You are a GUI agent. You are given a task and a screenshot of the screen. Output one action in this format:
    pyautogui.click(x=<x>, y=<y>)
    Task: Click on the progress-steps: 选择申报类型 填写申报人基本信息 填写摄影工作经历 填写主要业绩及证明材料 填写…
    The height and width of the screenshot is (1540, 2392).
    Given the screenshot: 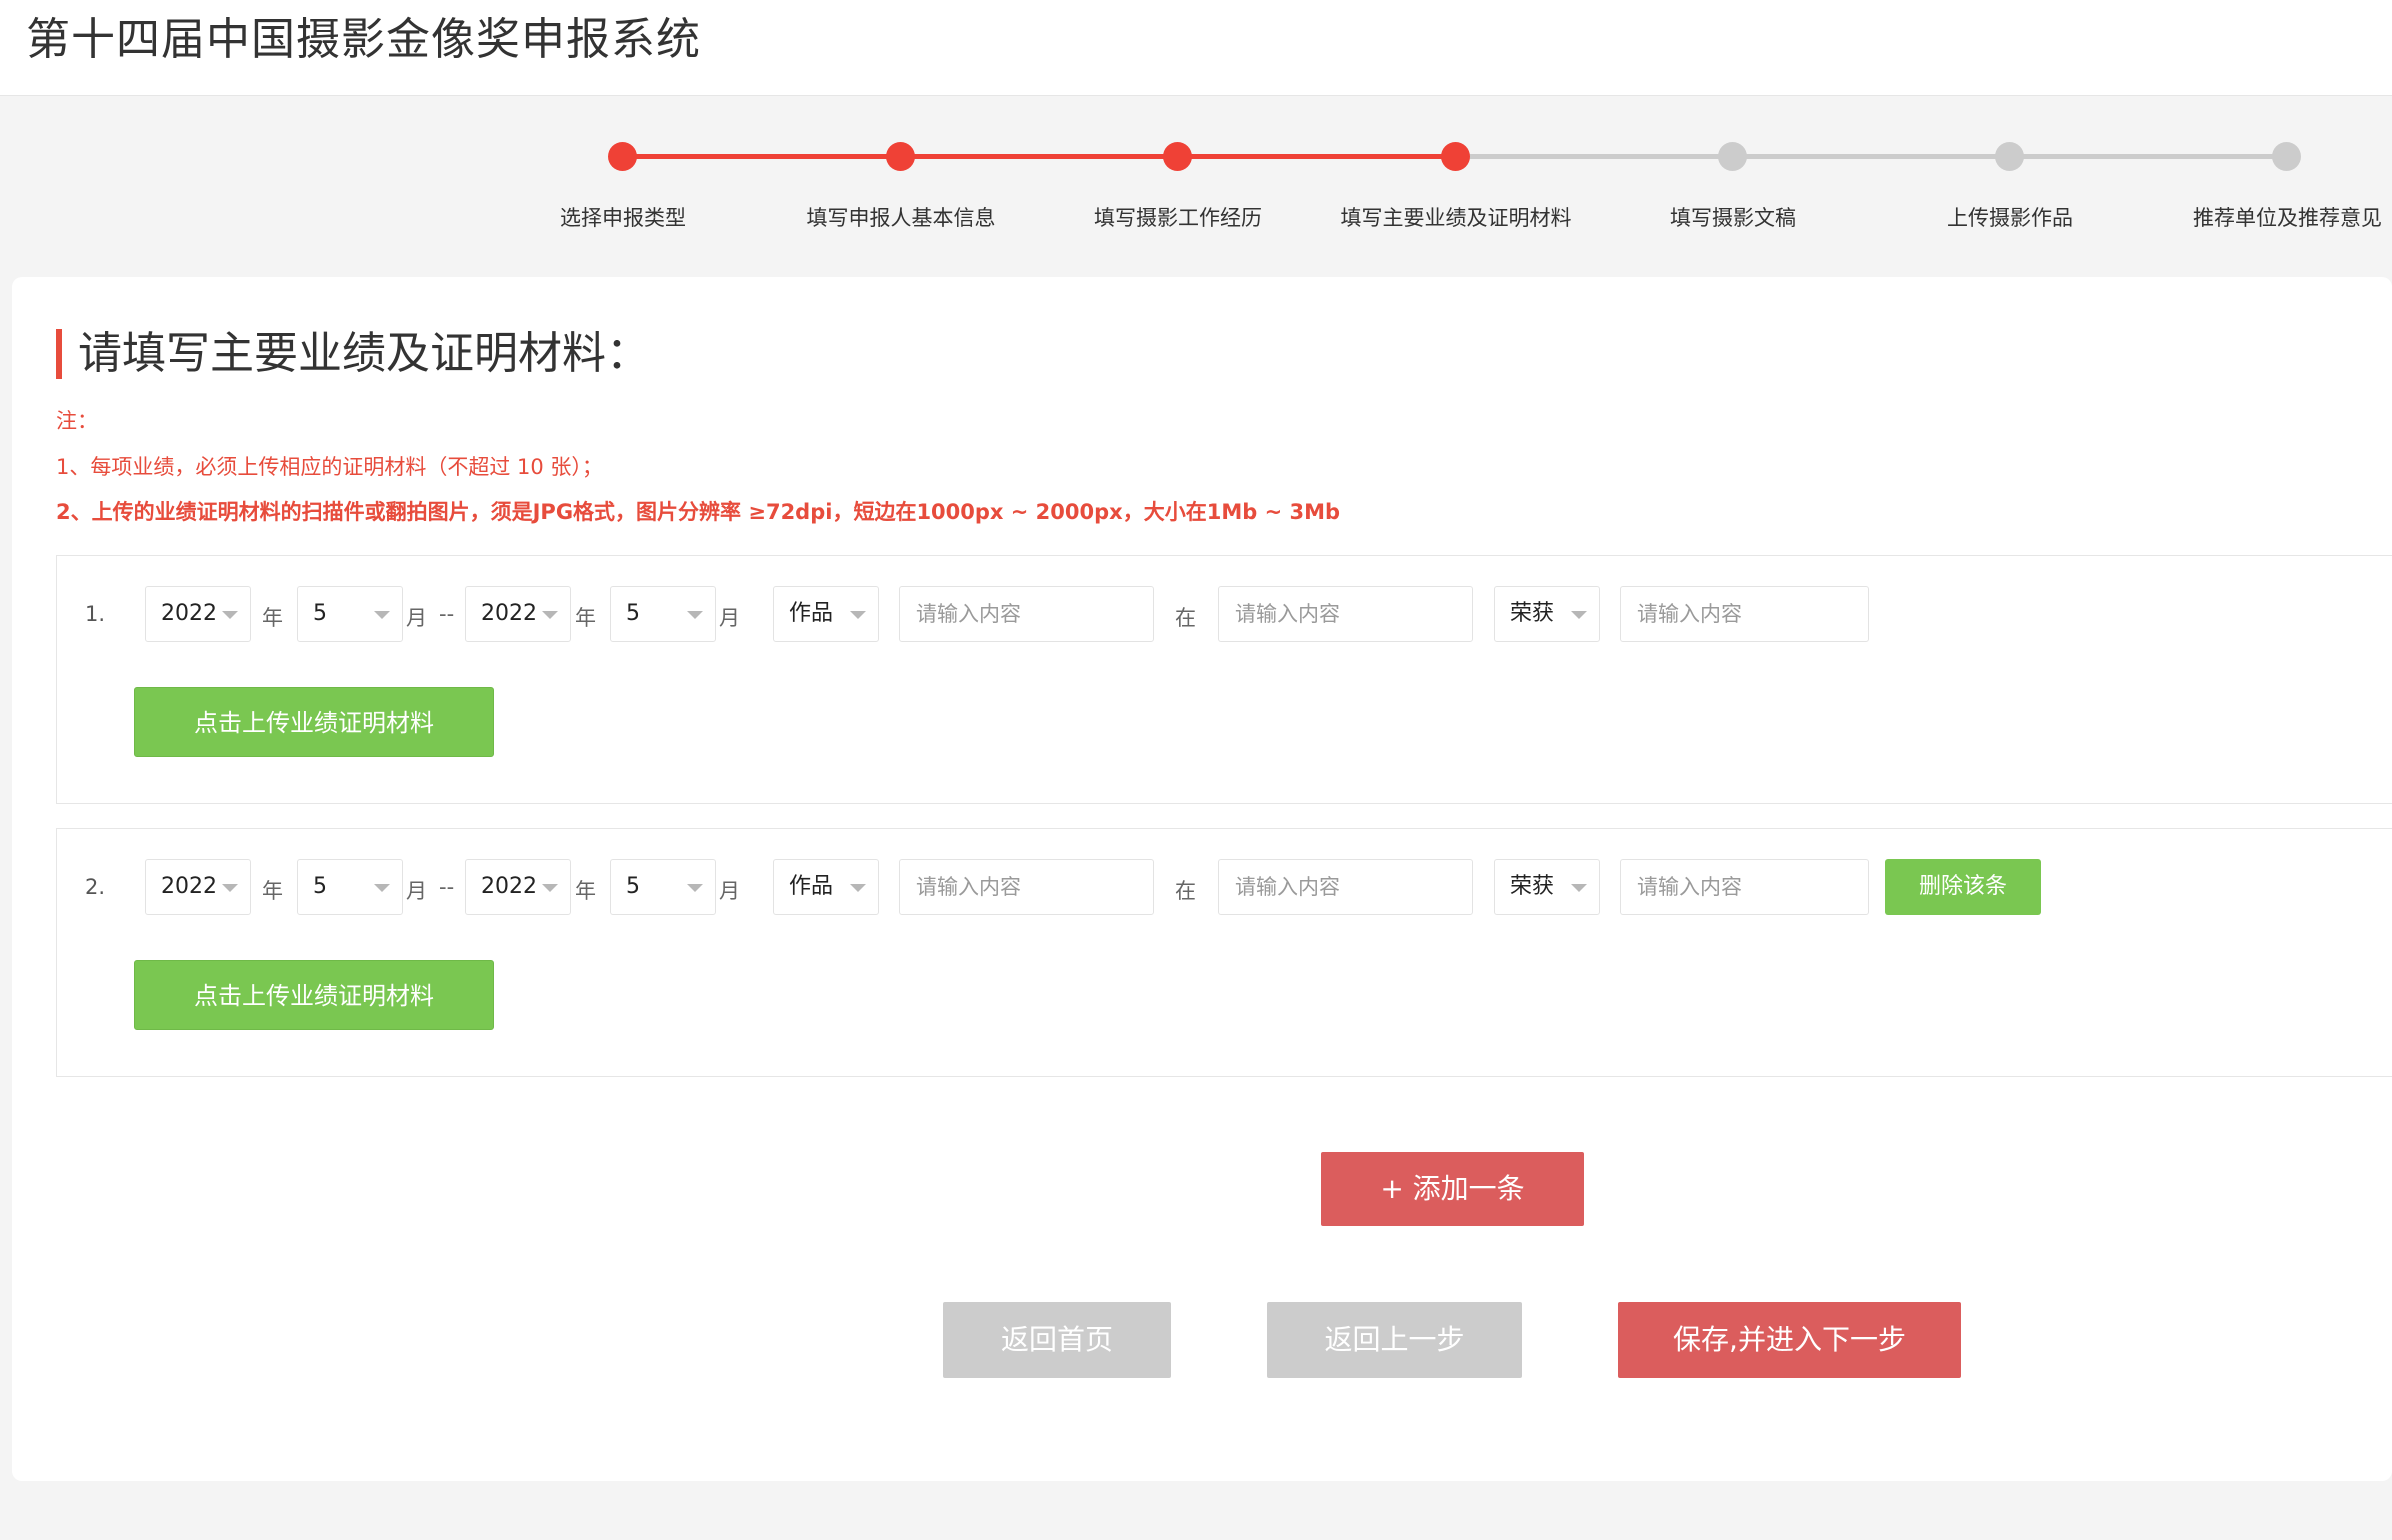 What is the action you would take?
    pyautogui.click(x=1196, y=186)
    